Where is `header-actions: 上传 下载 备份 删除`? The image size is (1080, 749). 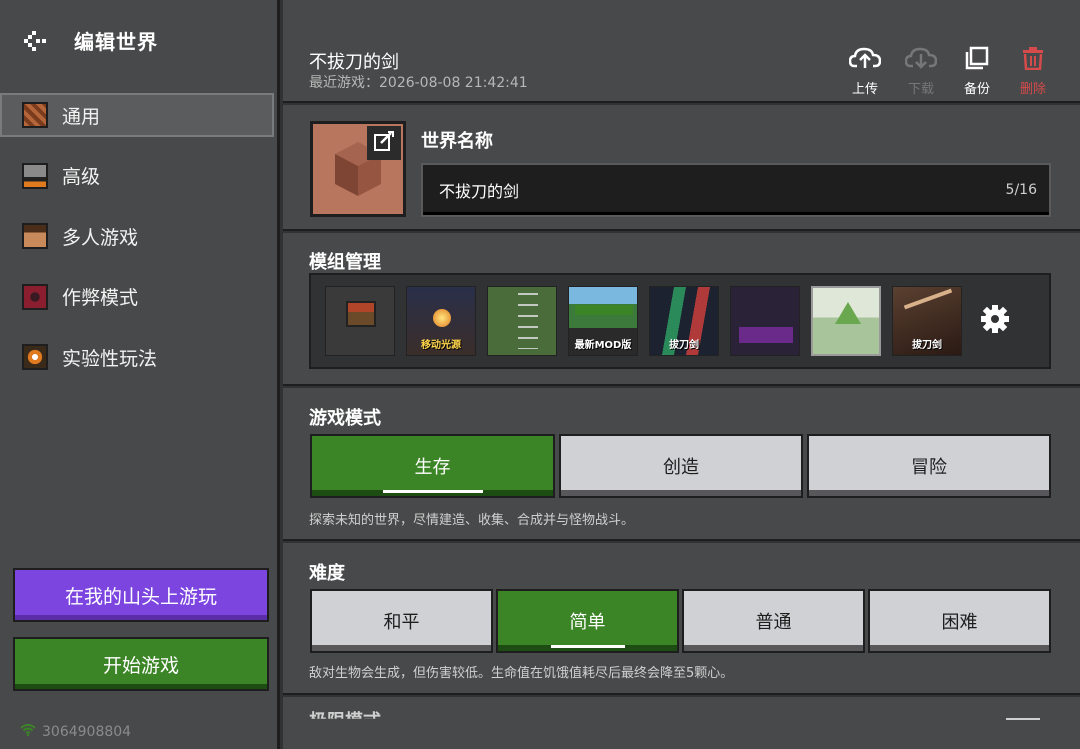
header-actions: 上传 下载 备份 删除 is located at coordinates (949, 71).